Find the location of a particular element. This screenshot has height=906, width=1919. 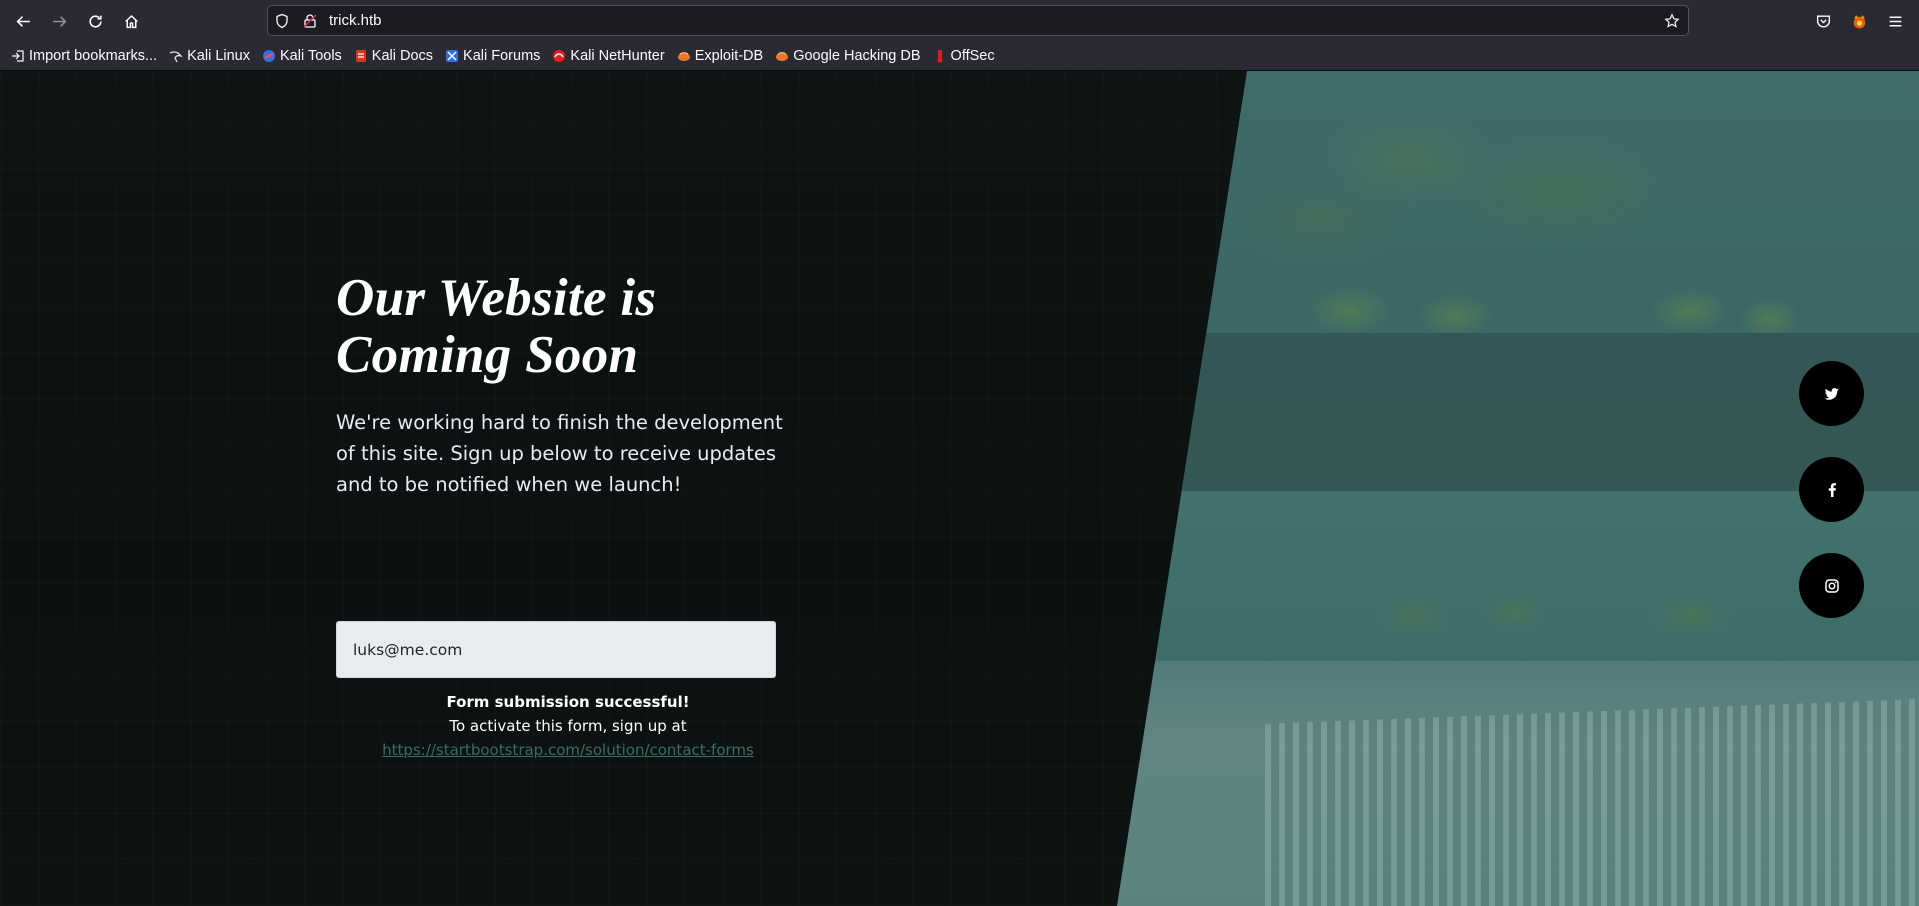

page-title: Our Website is Coming Soon is located at coordinates (576, 327).